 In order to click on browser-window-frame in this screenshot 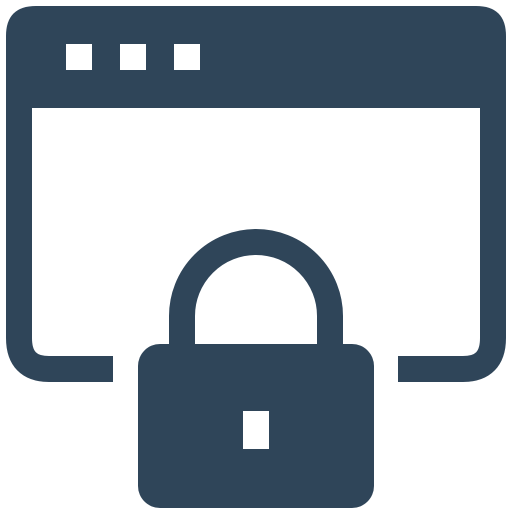, I will do `click(59, 241)`.